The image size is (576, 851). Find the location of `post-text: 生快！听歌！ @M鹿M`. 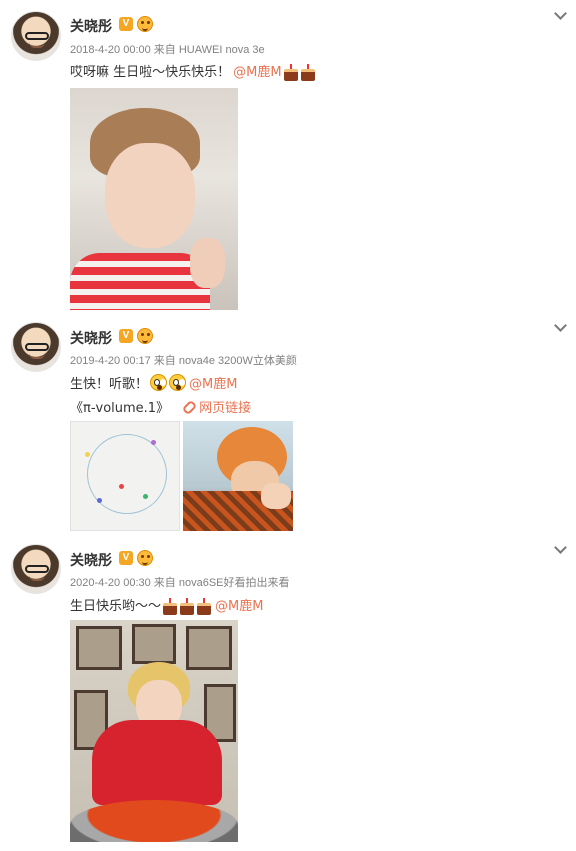

post-text: 生快！听歌！ @M鹿M is located at coordinates (153, 382).